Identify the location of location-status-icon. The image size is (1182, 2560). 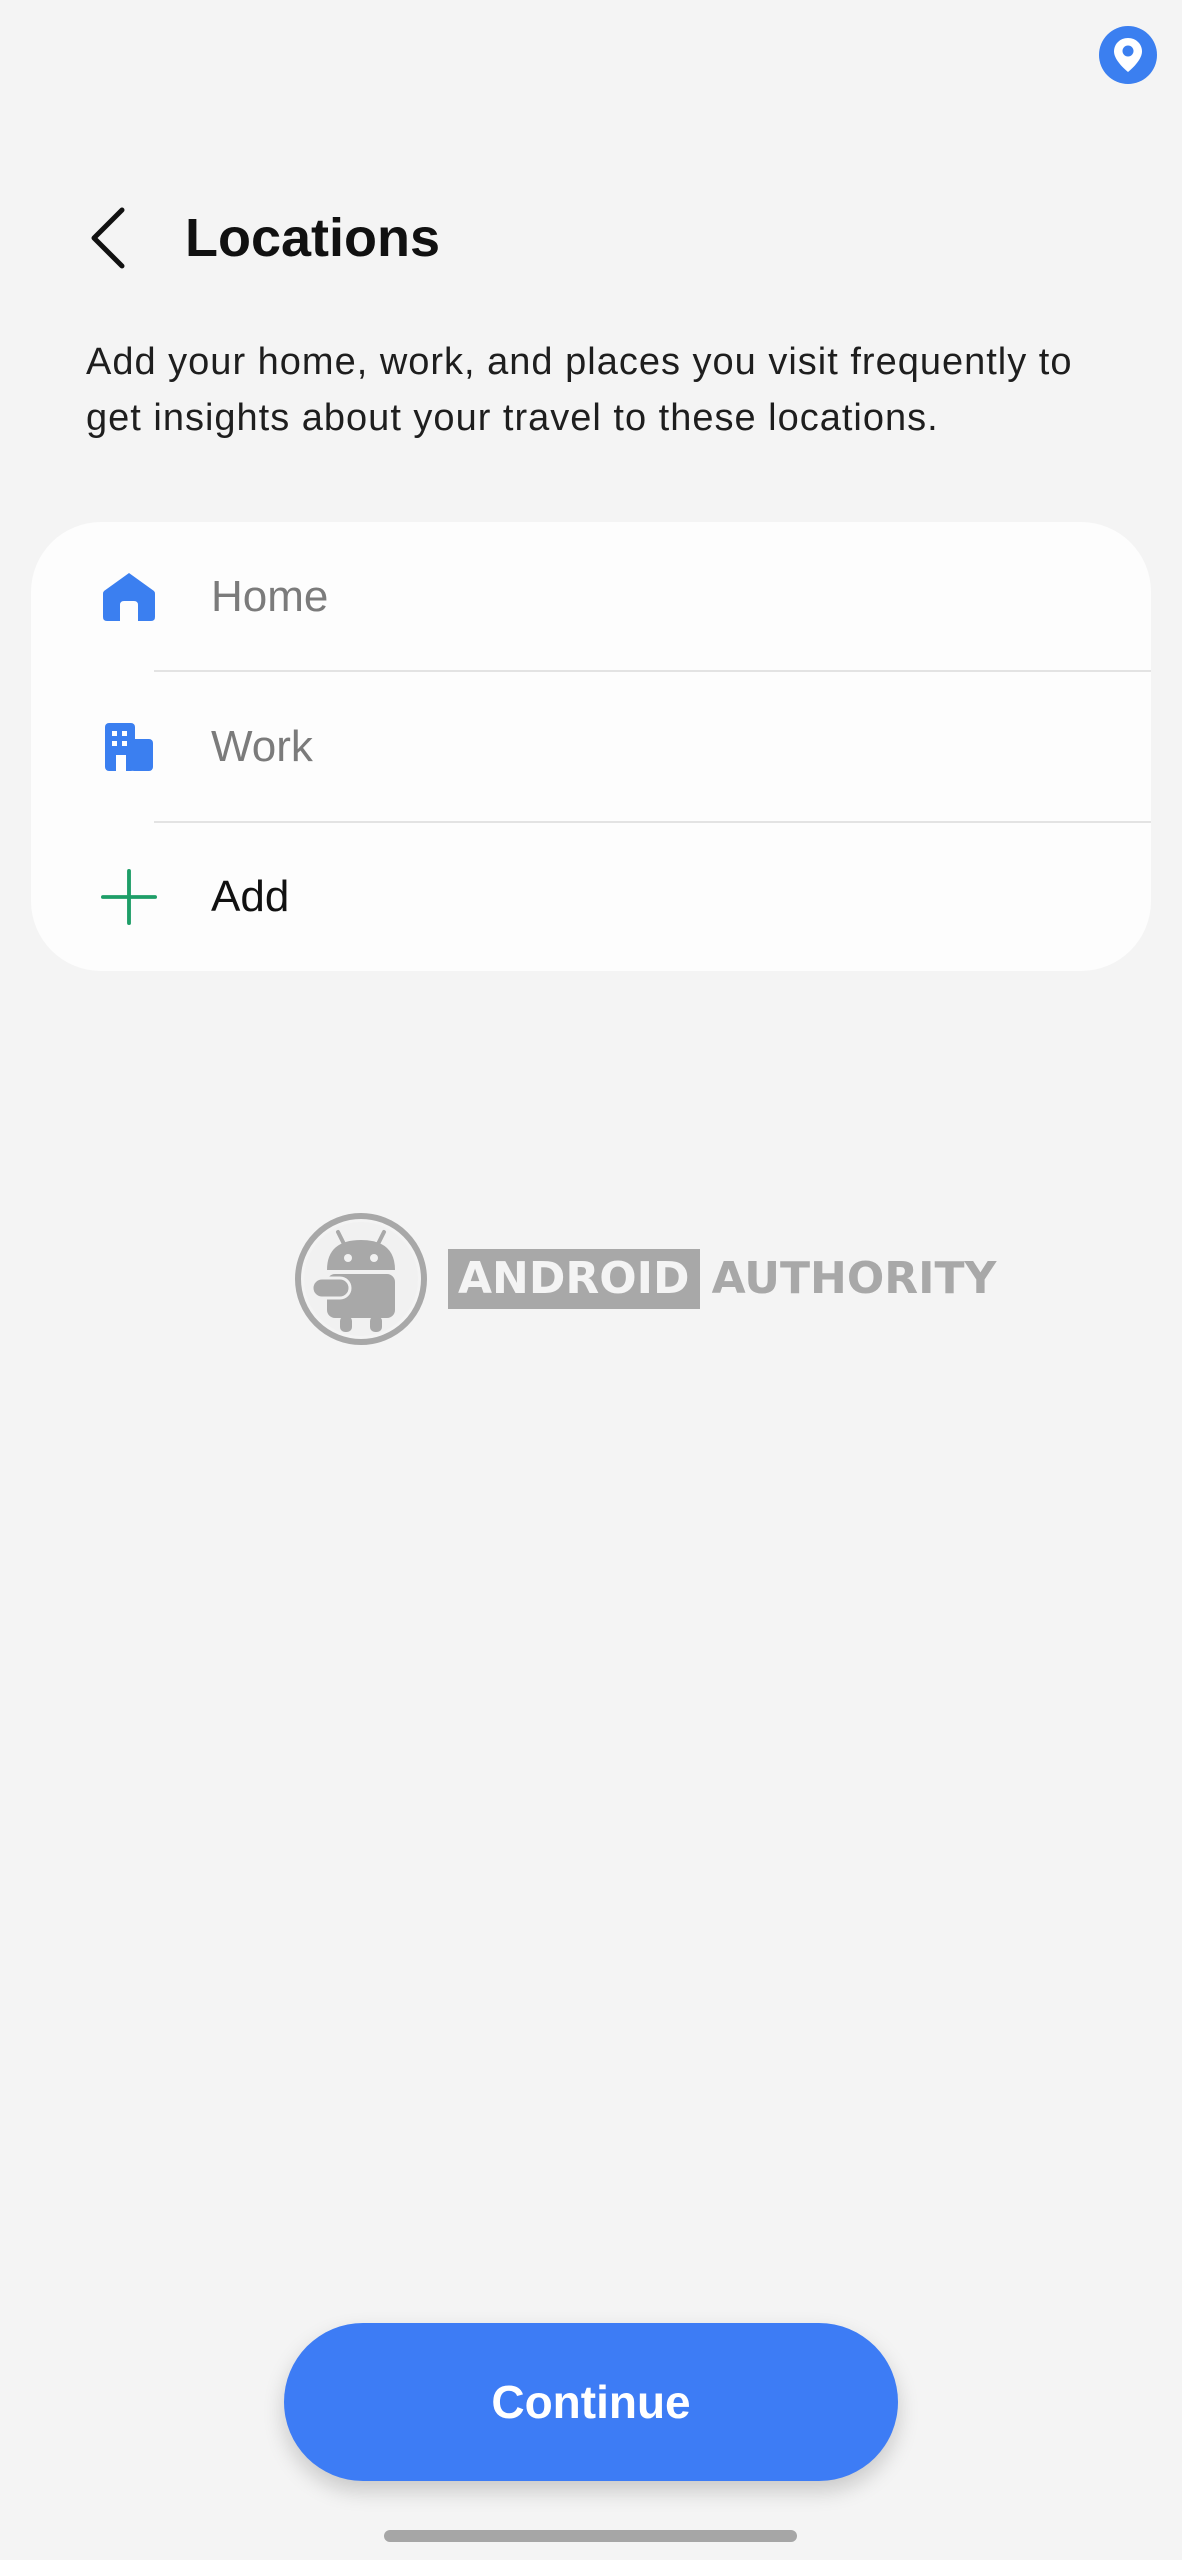
(1128, 55).